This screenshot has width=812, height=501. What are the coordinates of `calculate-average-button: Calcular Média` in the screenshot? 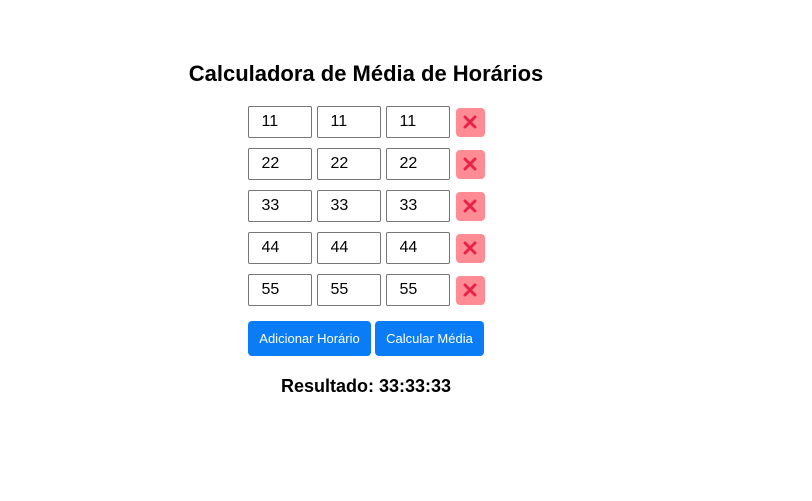 It's located at (429, 338).